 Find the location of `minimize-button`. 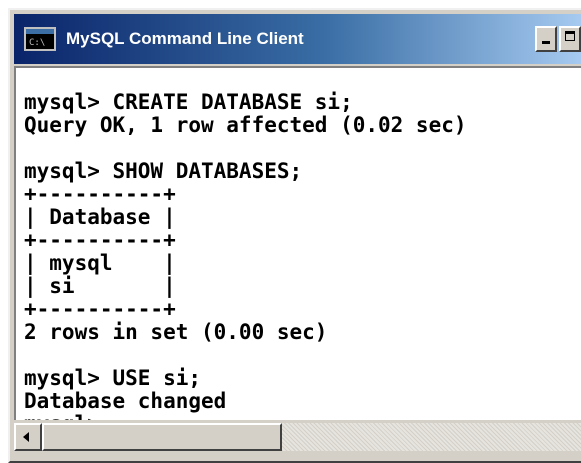

minimize-button is located at coordinates (546, 39).